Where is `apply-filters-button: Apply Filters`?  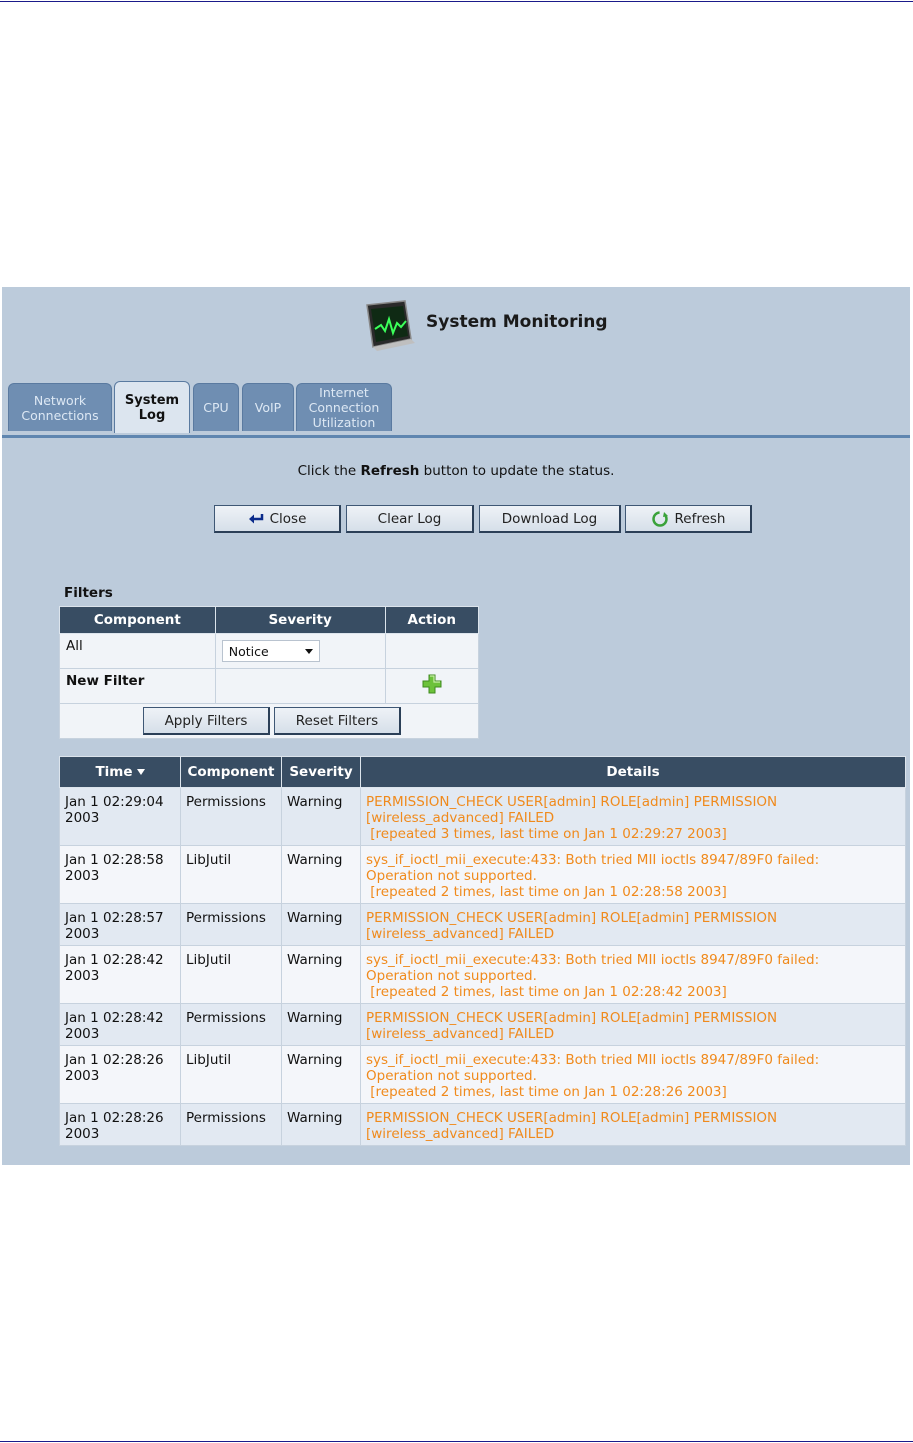 apply-filters-button: Apply Filters is located at coordinates (206, 721).